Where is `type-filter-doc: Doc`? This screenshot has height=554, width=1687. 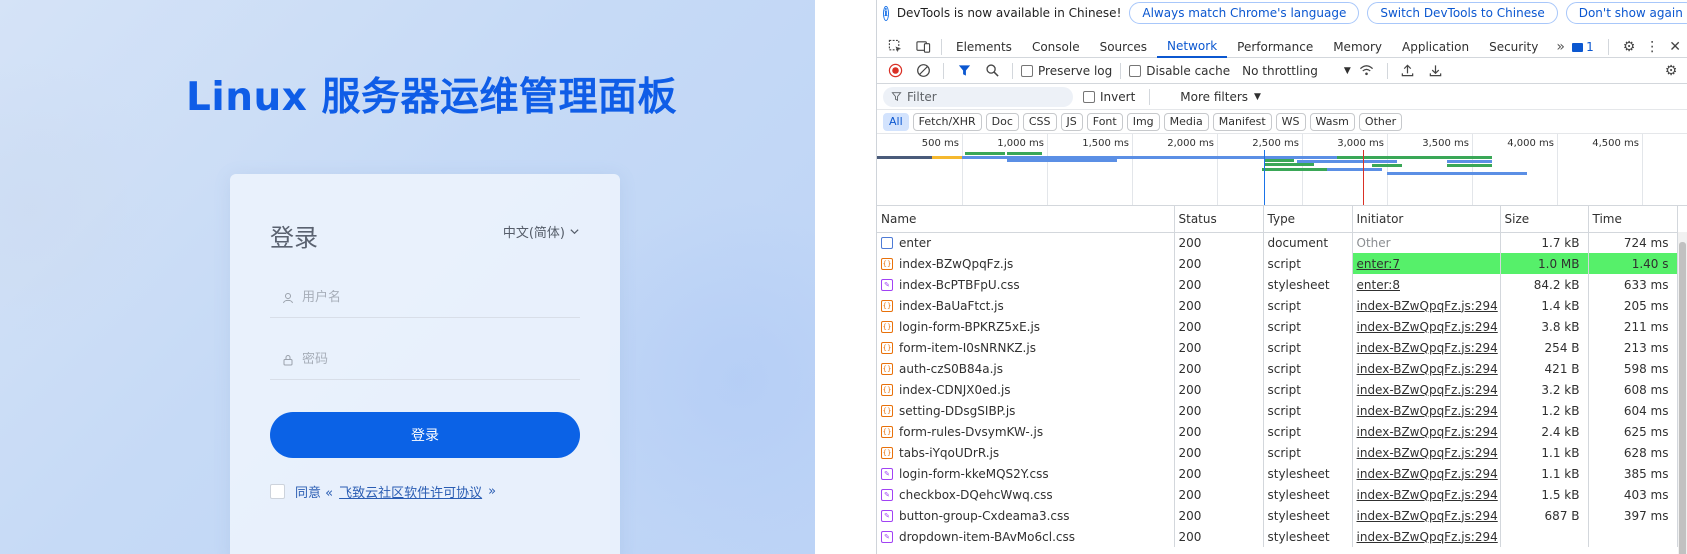 type-filter-doc: Doc is located at coordinates (1002, 121).